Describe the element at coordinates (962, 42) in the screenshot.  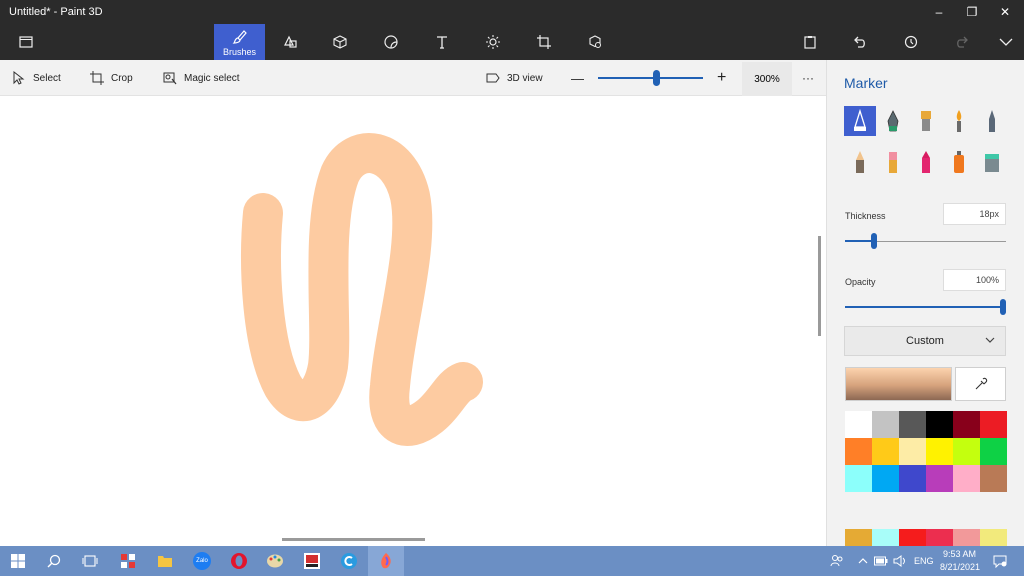
I see `redo-button` at that location.